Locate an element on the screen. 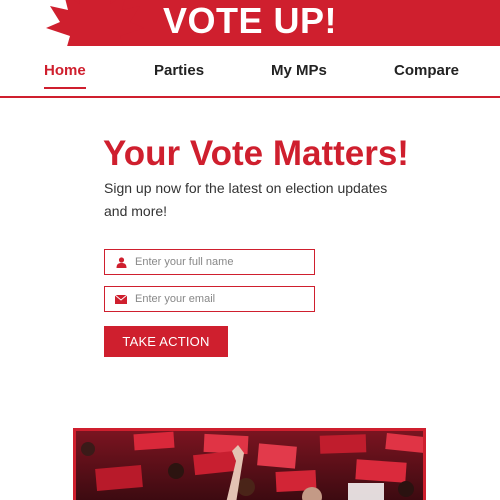 The height and width of the screenshot is (500, 500). user-icon is located at coordinates (121, 262).